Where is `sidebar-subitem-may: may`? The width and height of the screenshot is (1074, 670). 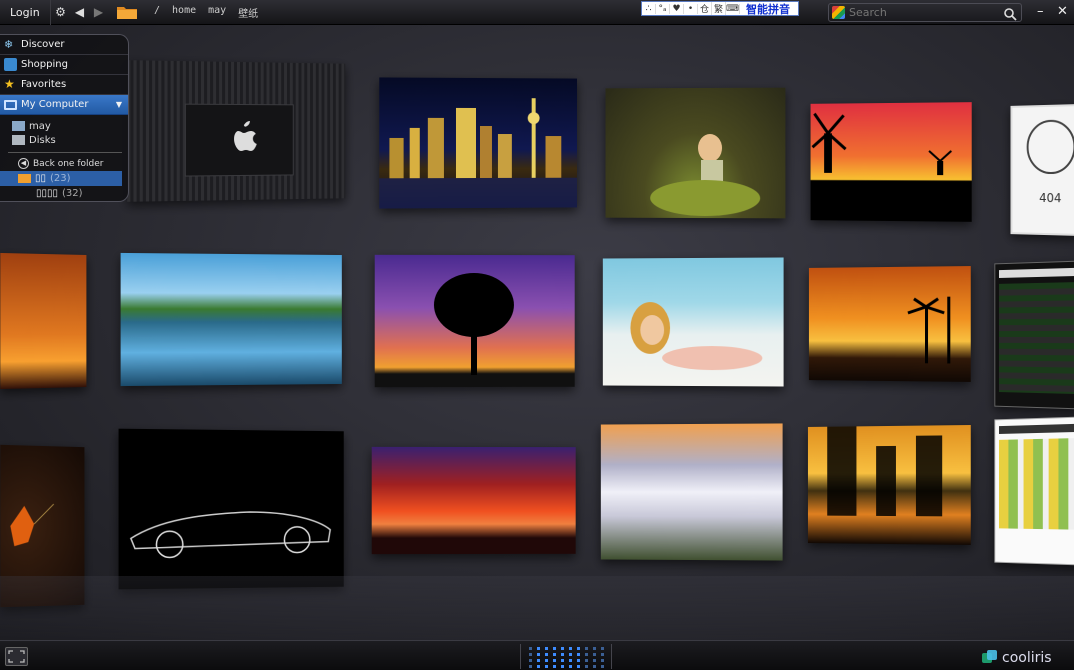 sidebar-subitem-may: may is located at coordinates (64, 126).